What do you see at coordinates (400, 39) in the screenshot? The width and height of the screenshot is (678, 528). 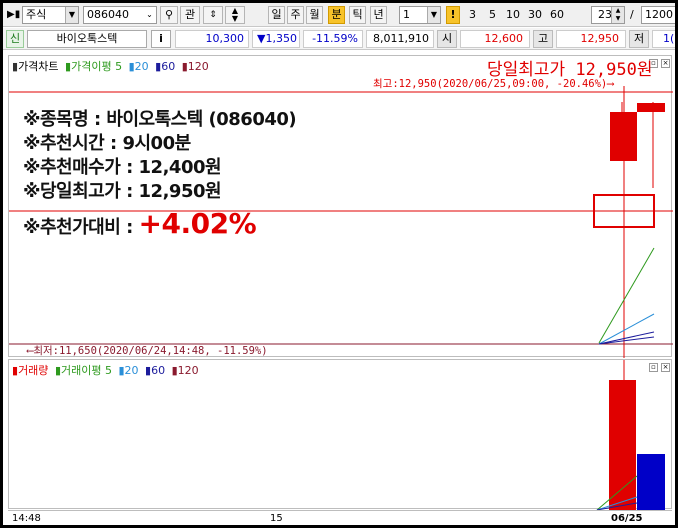 I see `trade-volume: 8,011,910` at bounding box center [400, 39].